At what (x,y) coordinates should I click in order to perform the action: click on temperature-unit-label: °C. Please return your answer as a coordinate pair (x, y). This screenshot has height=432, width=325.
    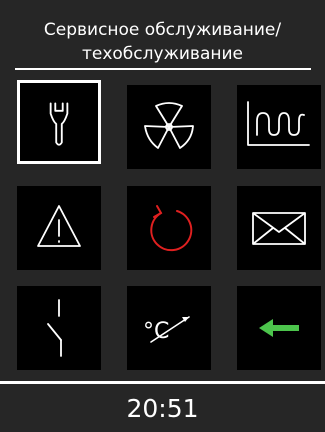
    Looking at the image, I should click on (156, 331).